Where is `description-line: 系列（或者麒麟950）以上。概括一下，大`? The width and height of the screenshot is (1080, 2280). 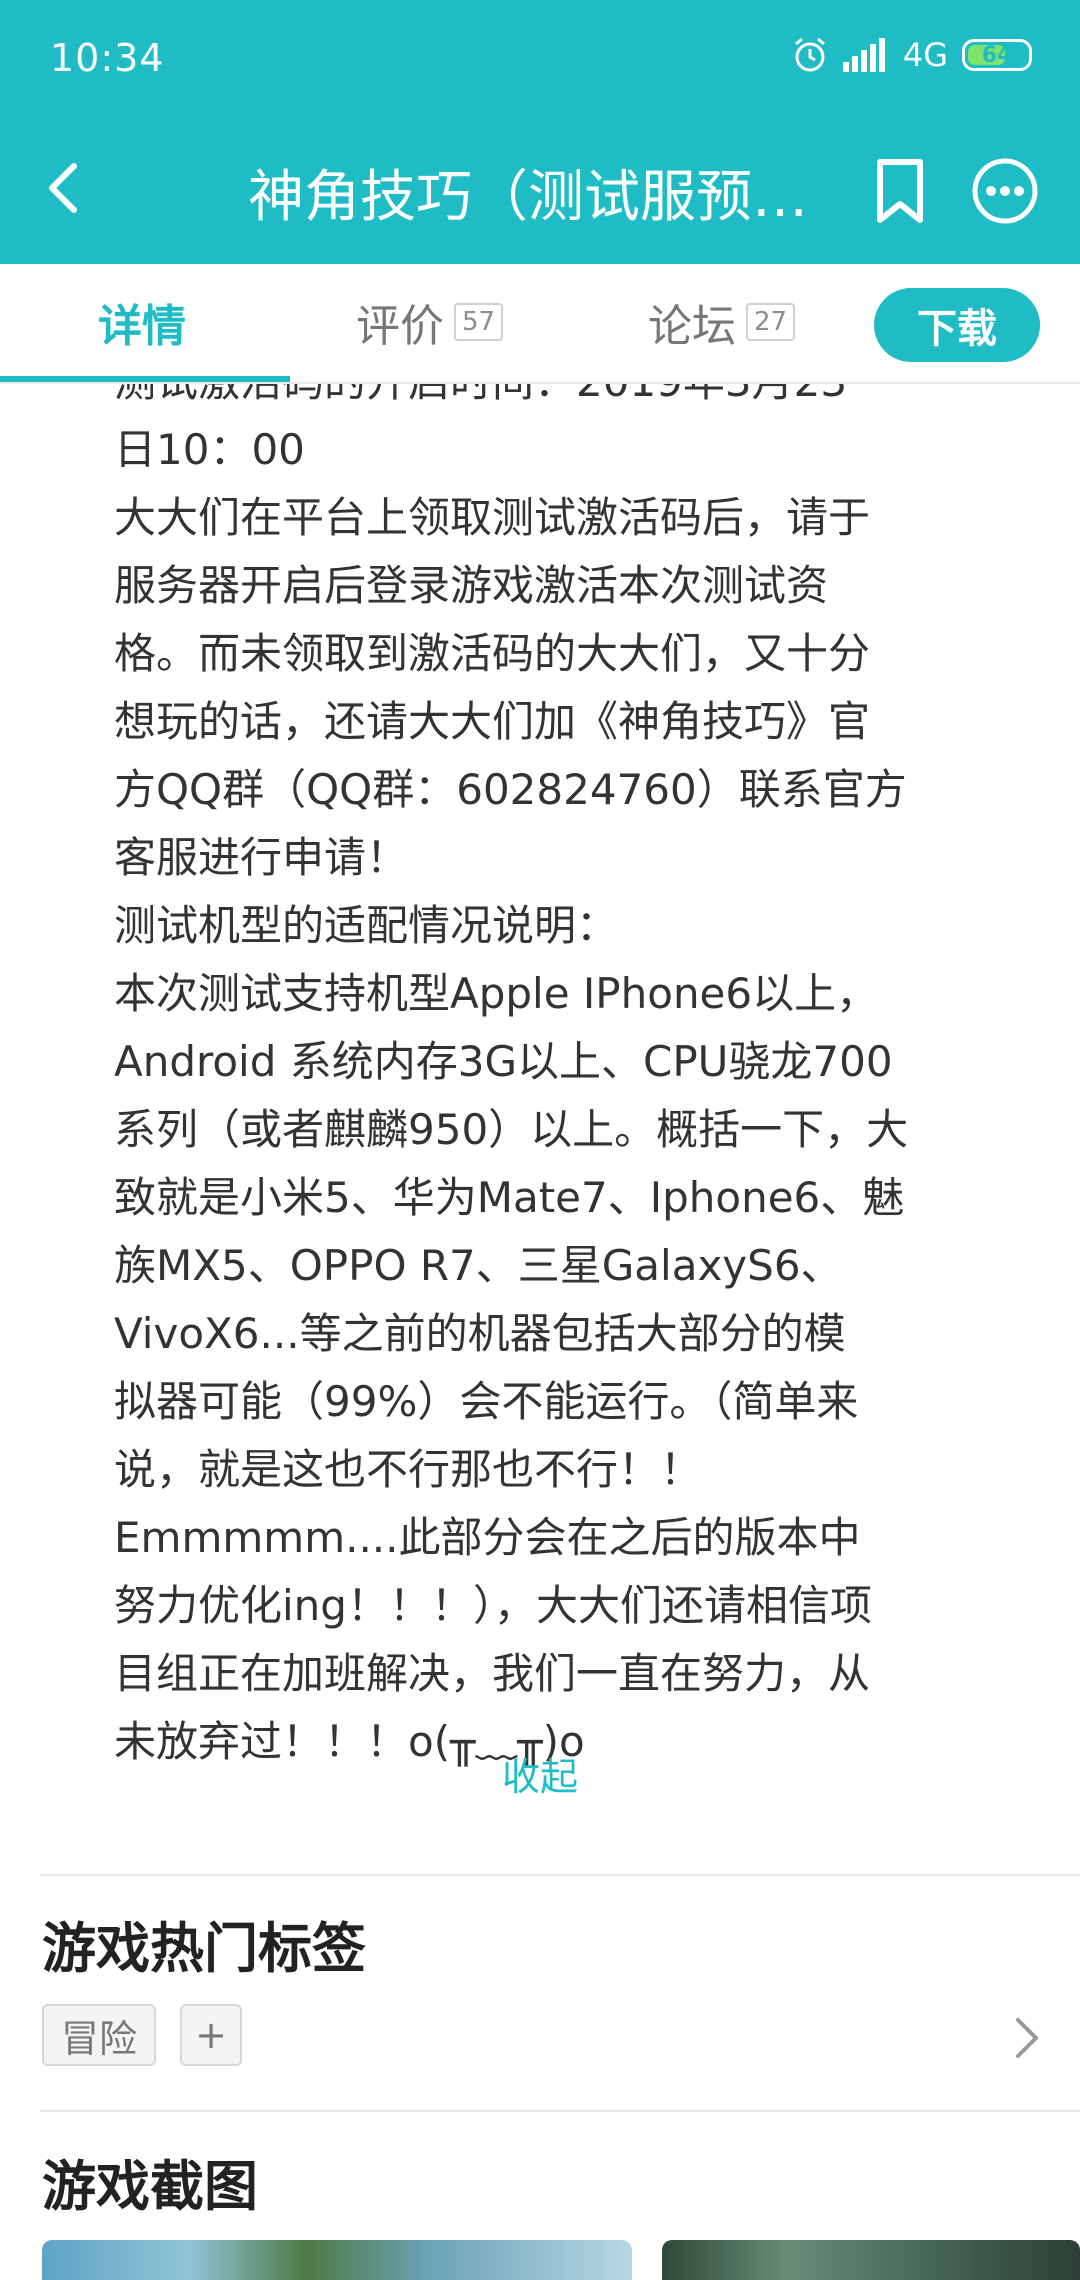 description-line: 系列（或者麒麟950）以上。概括一下，大 is located at coordinates (511, 1129).